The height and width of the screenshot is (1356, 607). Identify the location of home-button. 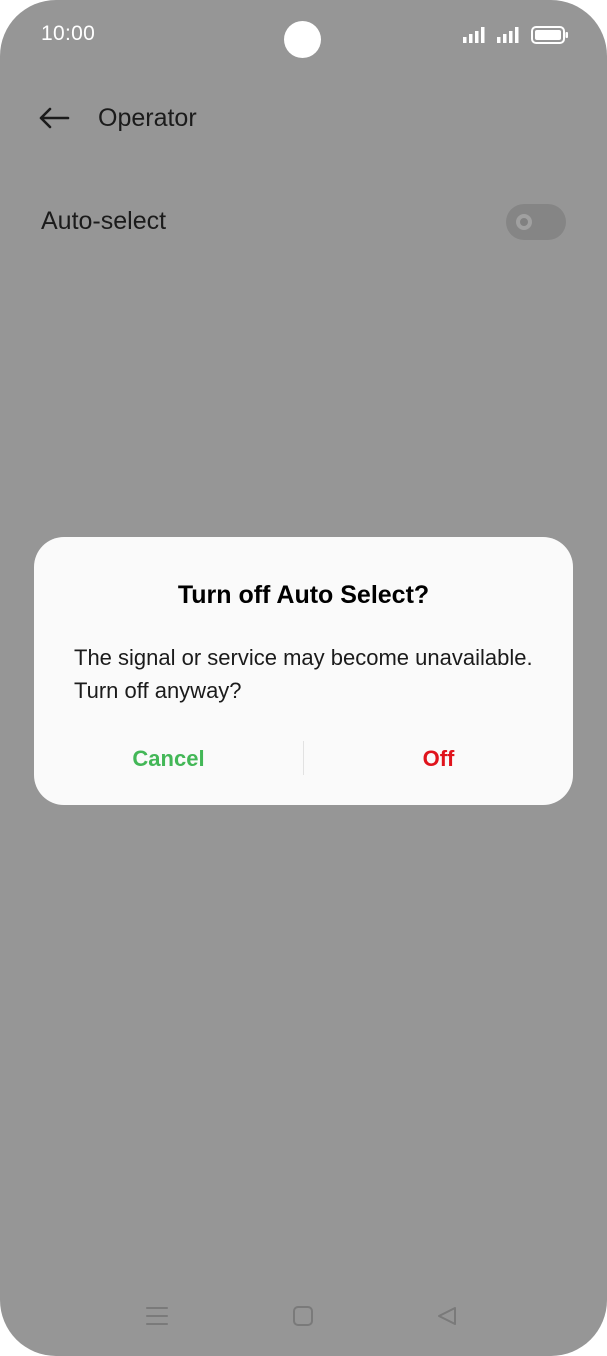
(303, 1318).